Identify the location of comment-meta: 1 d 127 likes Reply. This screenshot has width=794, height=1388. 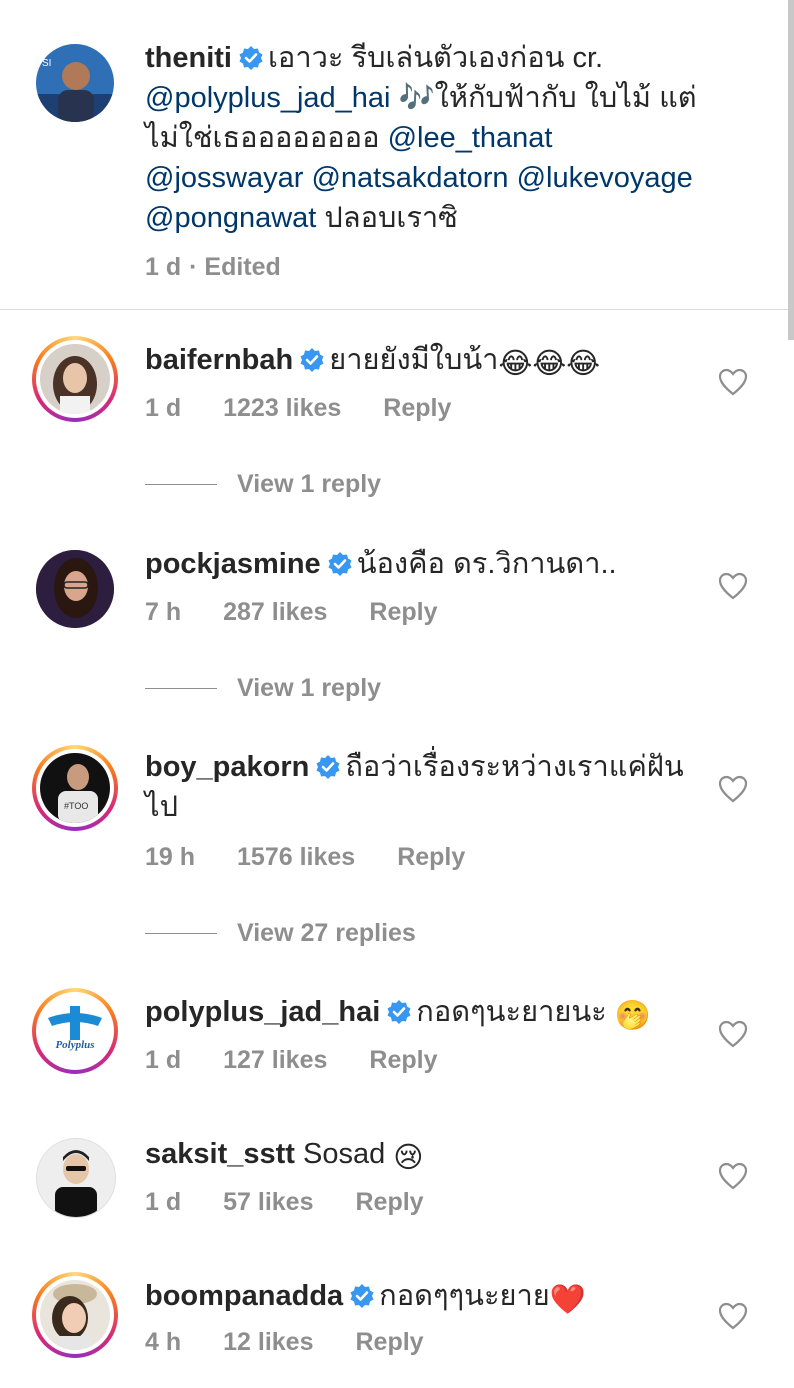
(312, 1060).